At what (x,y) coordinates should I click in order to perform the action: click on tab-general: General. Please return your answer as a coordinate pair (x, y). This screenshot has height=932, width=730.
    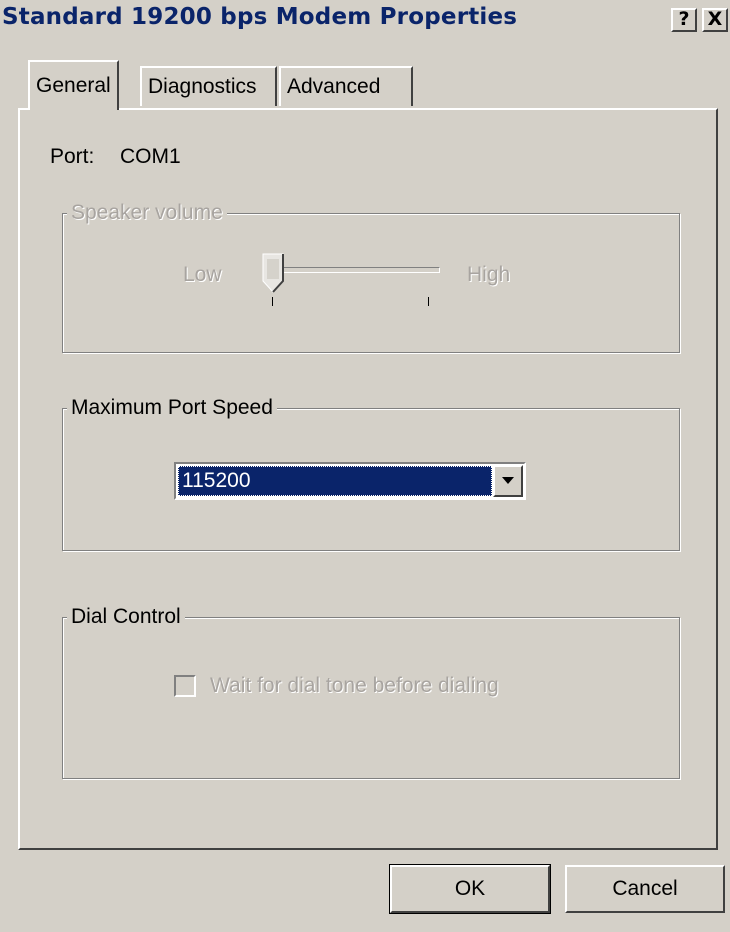
    Looking at the image, I should click on (73, 85).